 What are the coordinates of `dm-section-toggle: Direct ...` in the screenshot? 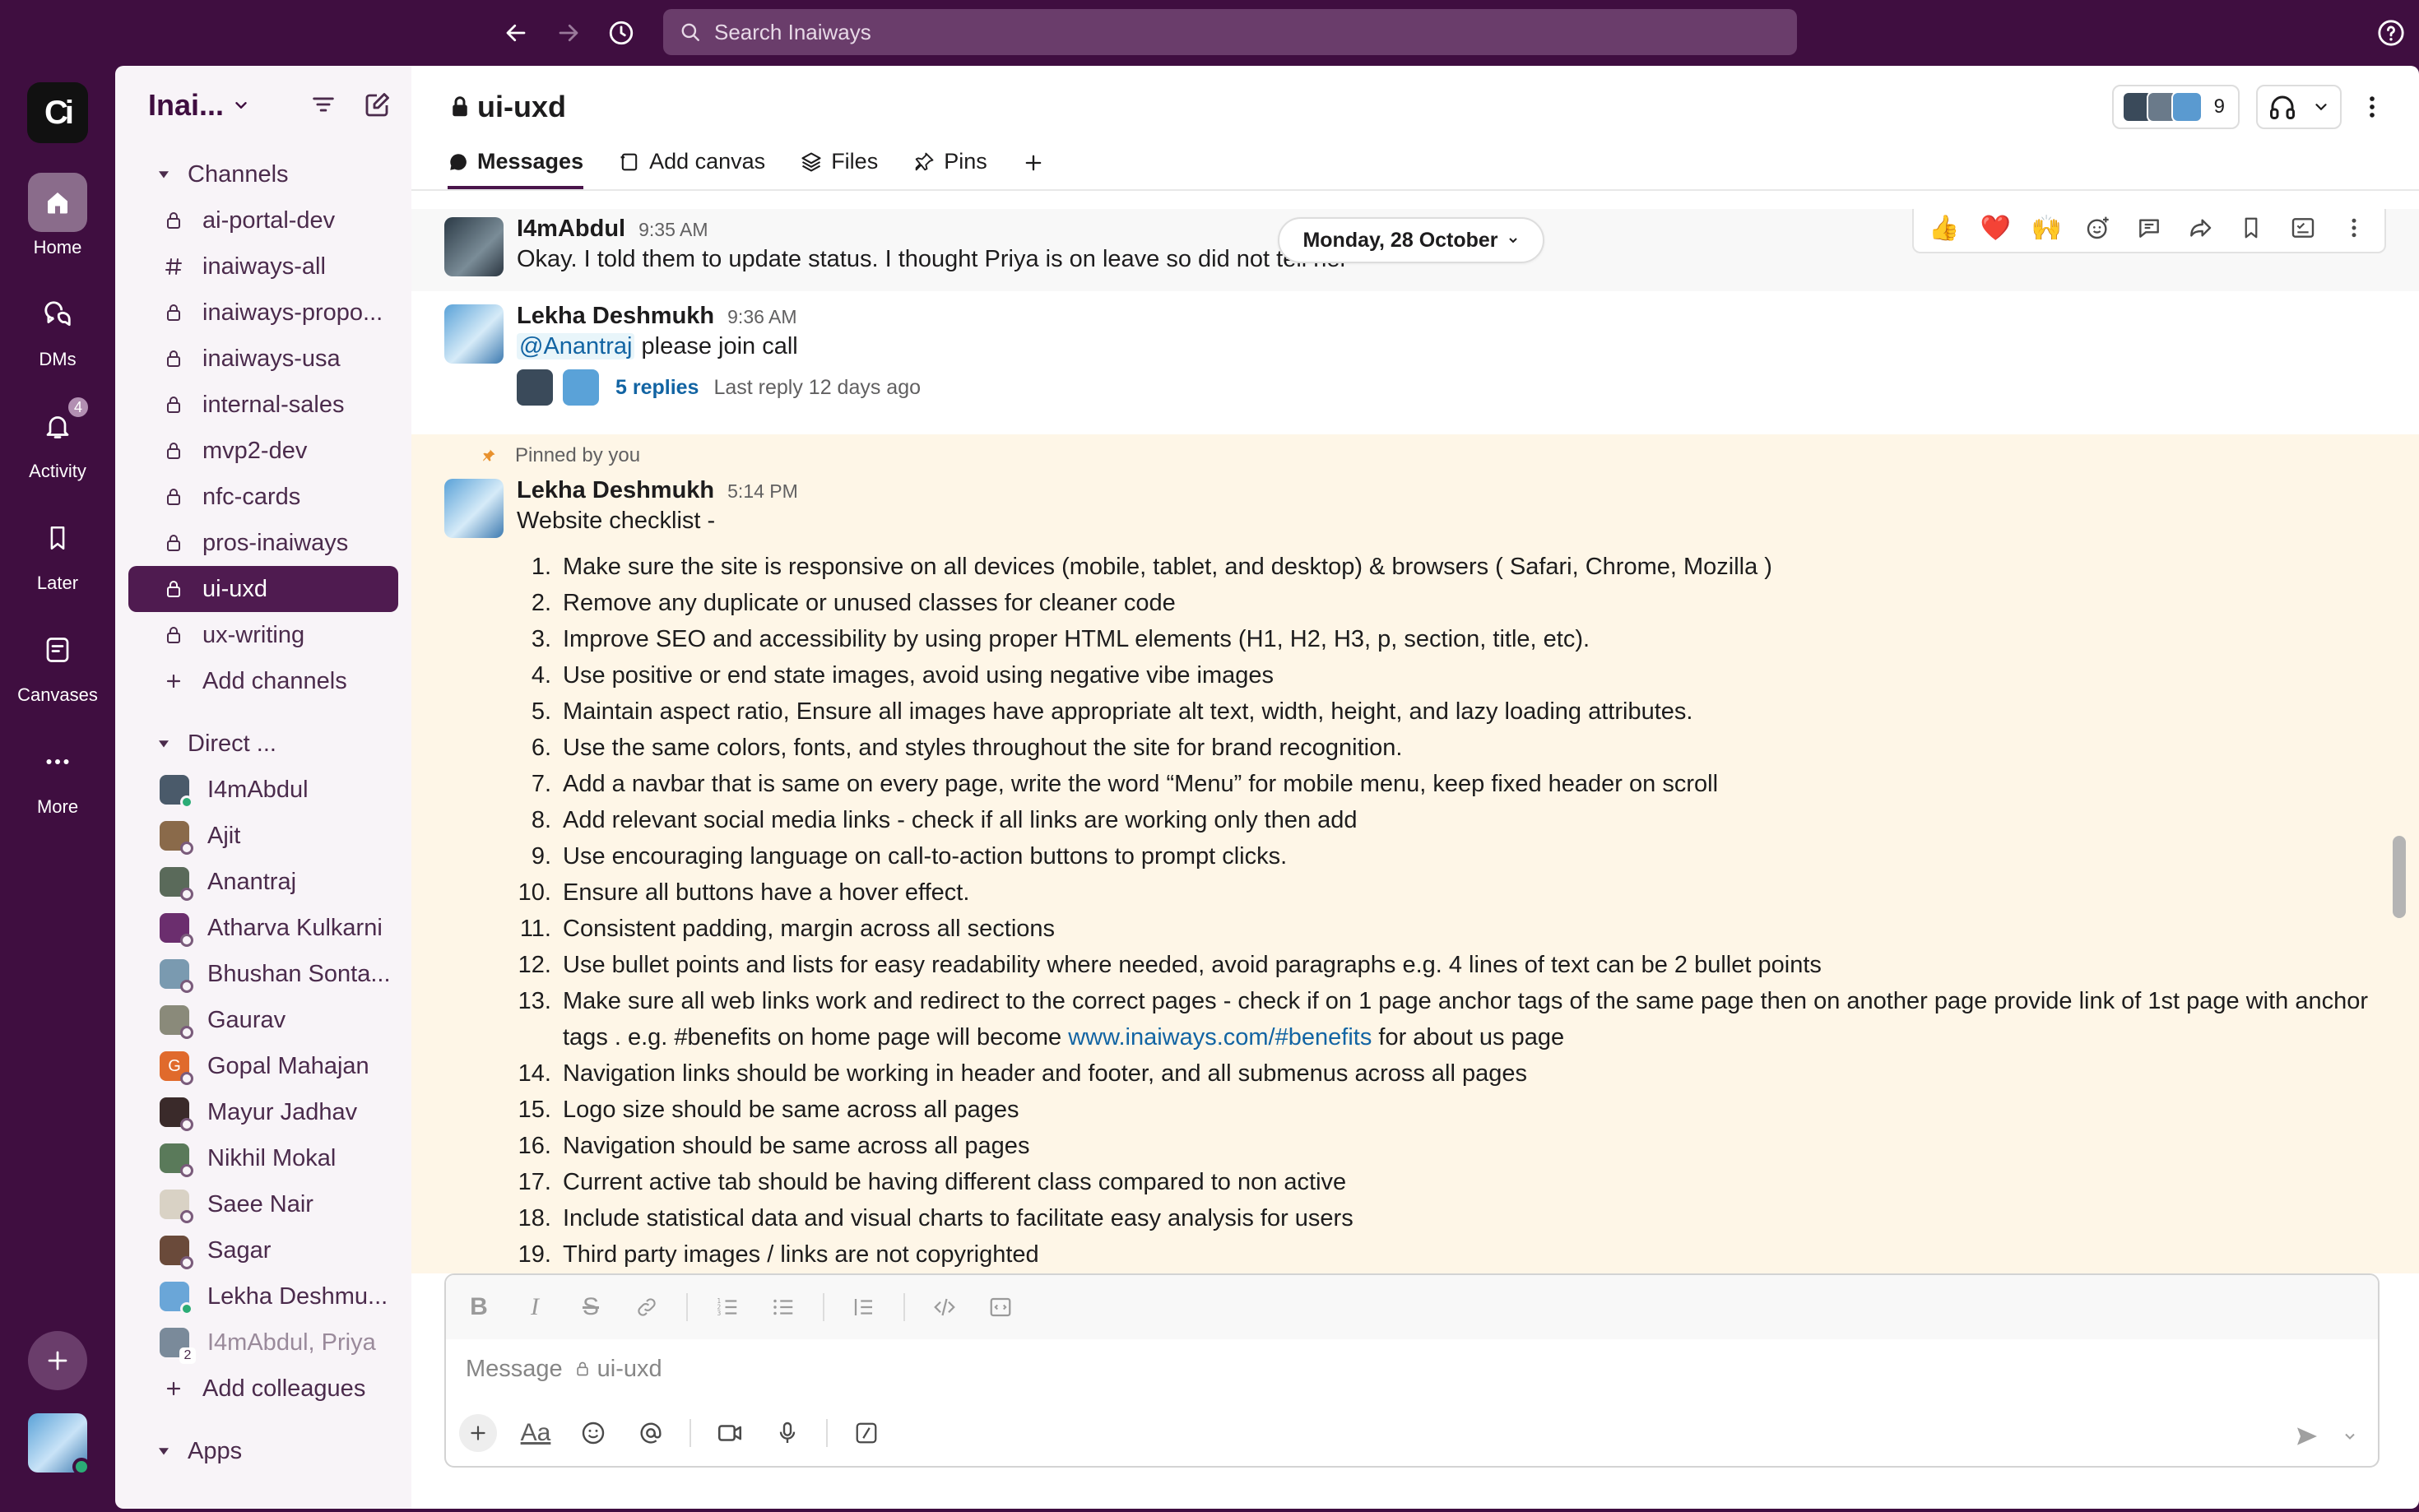 It's located at (263, 744).